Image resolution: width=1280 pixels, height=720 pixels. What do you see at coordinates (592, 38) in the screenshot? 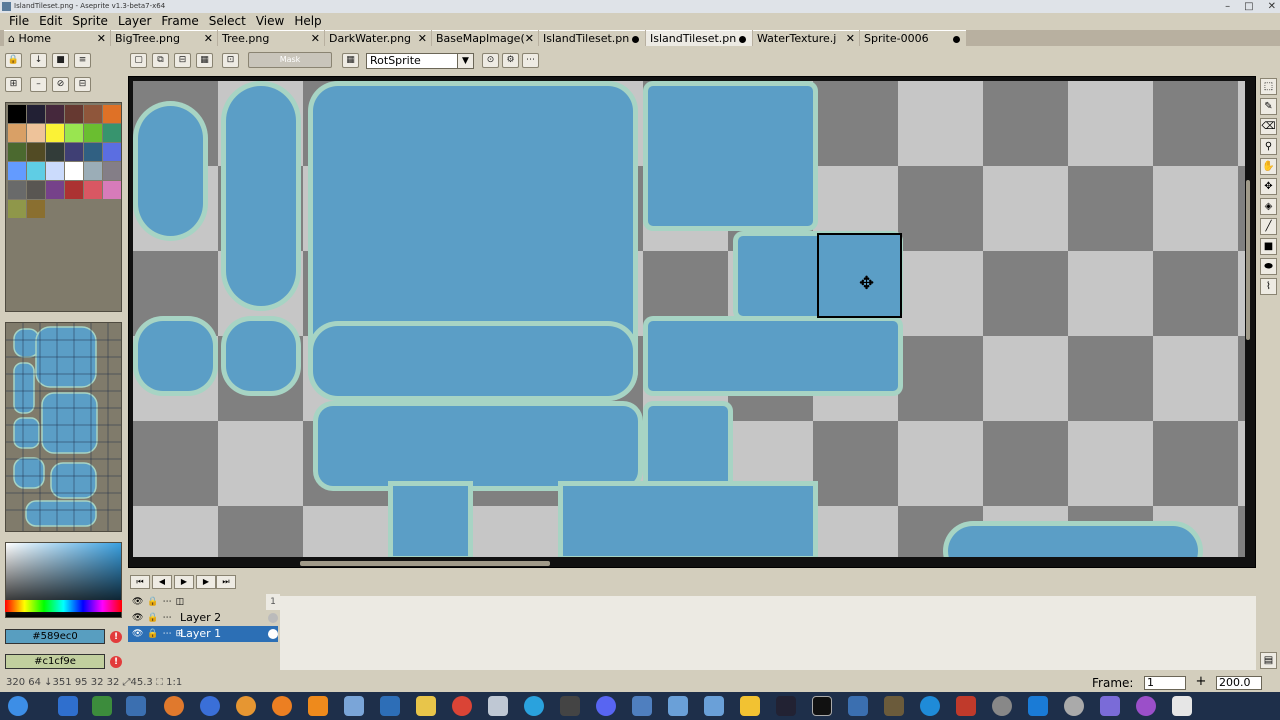
I see `tab-islandtileset-1: IslandTileset.pn` at bounding box center [592, 38].